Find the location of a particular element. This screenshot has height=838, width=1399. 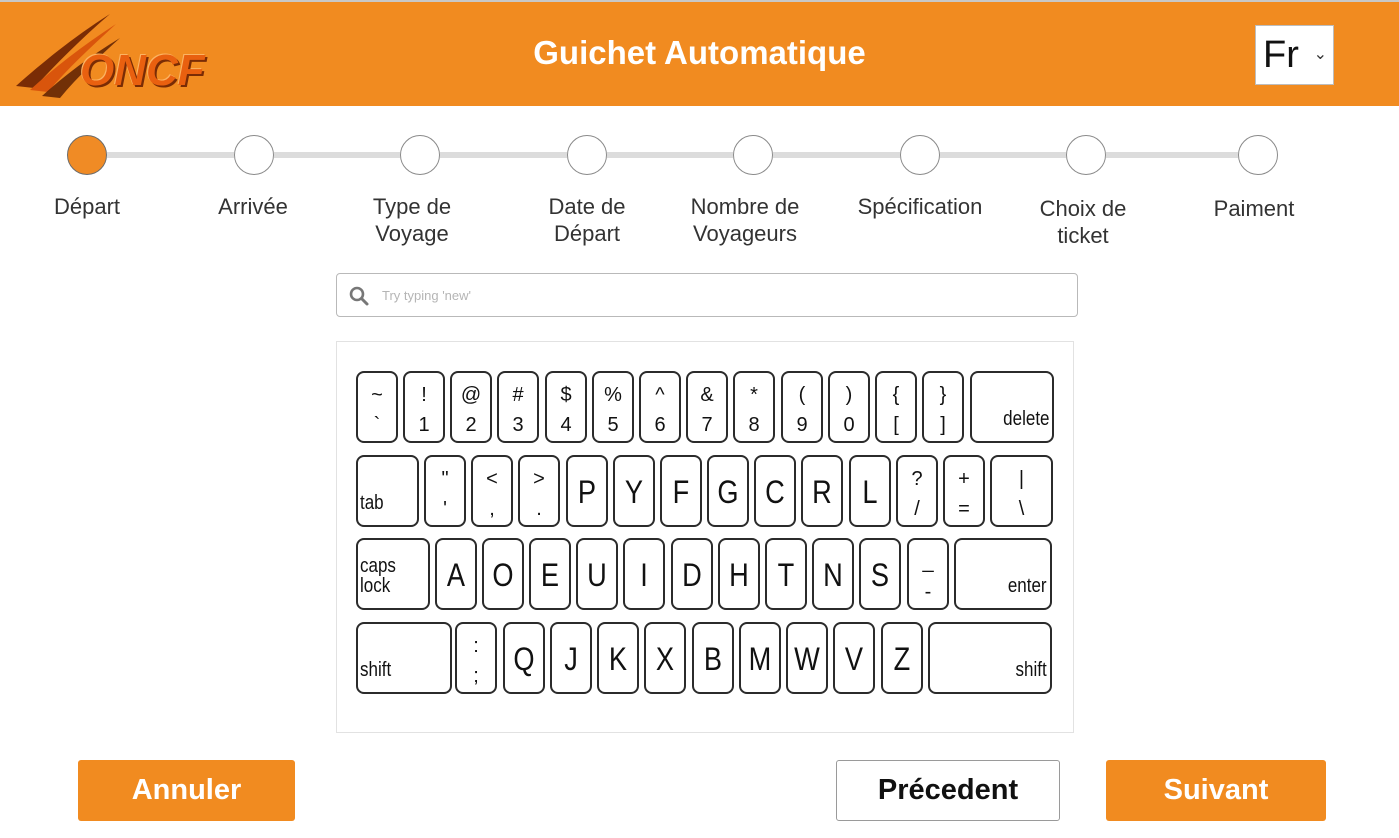

key-shift-label: { is located at coordinates (896, 395).